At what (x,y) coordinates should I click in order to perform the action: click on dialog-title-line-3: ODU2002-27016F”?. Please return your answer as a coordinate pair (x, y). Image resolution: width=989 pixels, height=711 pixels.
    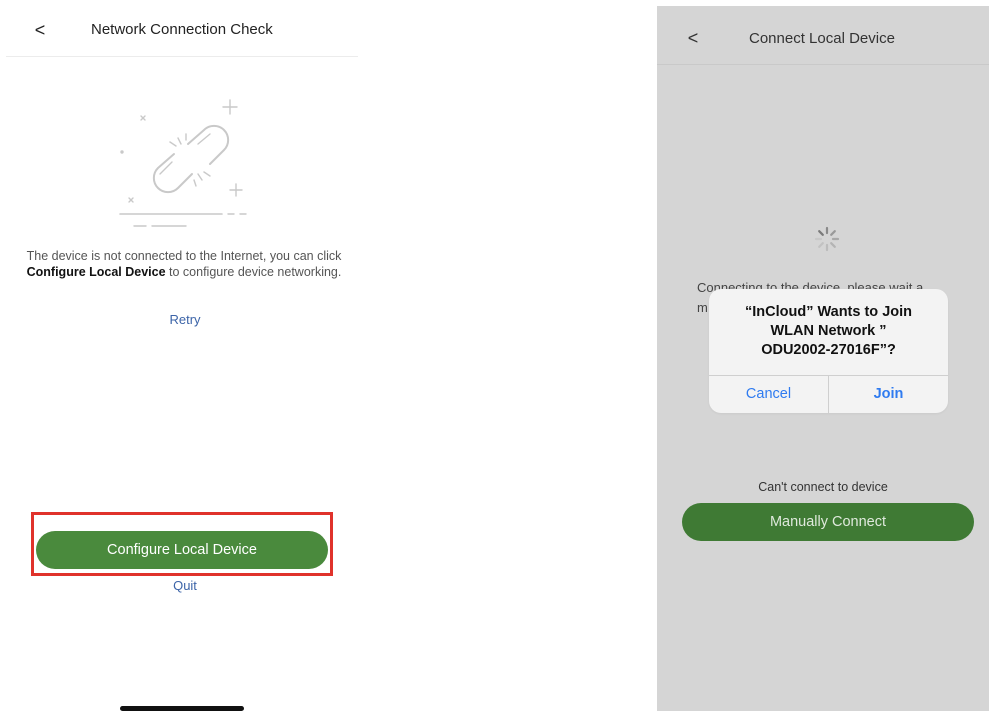
    Looking at the image, I should click on (828, 350).